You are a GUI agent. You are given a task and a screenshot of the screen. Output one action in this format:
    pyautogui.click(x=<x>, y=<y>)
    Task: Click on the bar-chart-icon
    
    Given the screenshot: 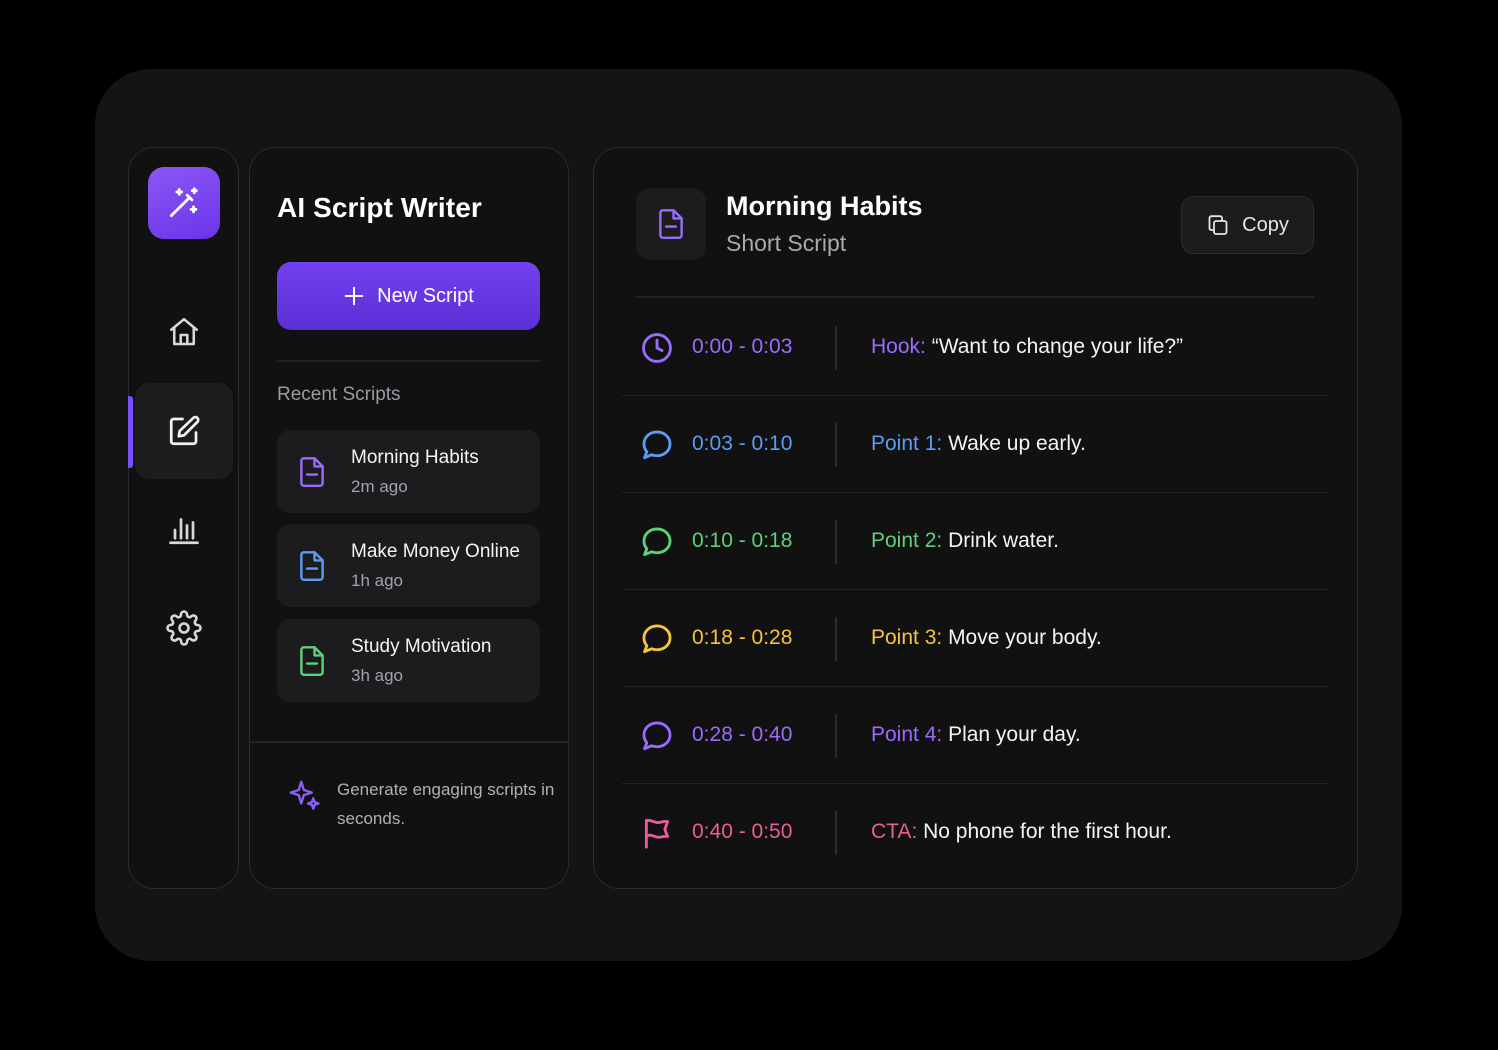 What is the action you would take?
    pyautogui.click(x=184, y=531)
    